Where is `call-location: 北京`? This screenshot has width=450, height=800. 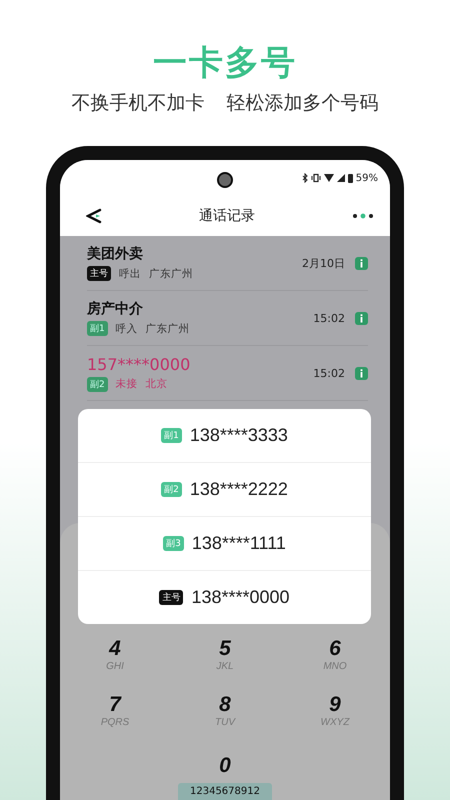 call-location: 北京 is located at coordinates (157, 384).